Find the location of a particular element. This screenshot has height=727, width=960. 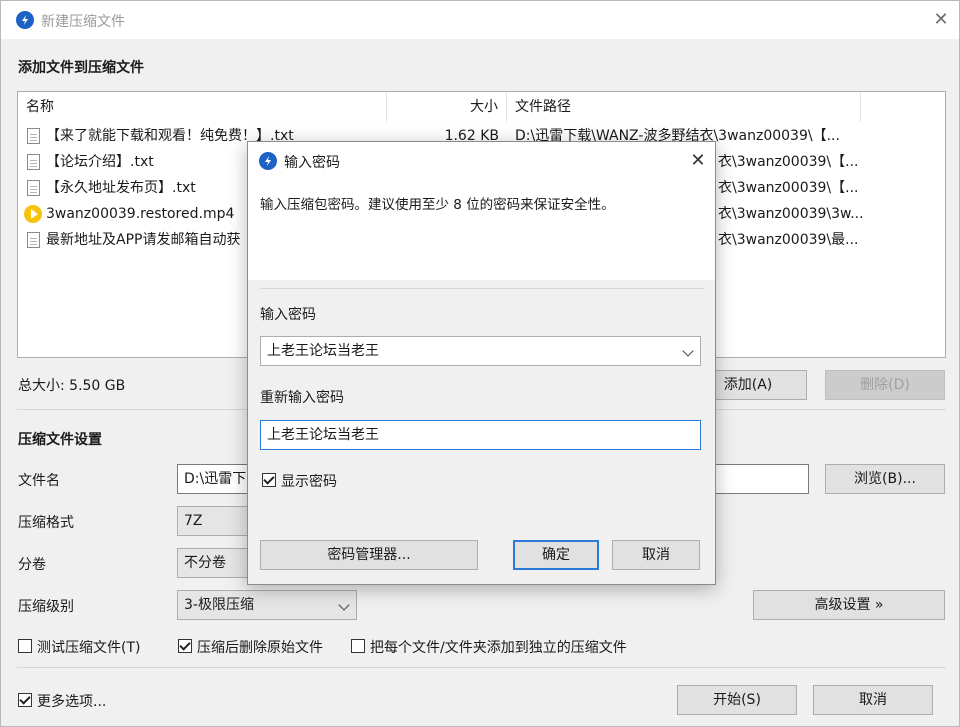

title-bar: 新建压缩文件 ✕ is located at coordinates (480, 20).